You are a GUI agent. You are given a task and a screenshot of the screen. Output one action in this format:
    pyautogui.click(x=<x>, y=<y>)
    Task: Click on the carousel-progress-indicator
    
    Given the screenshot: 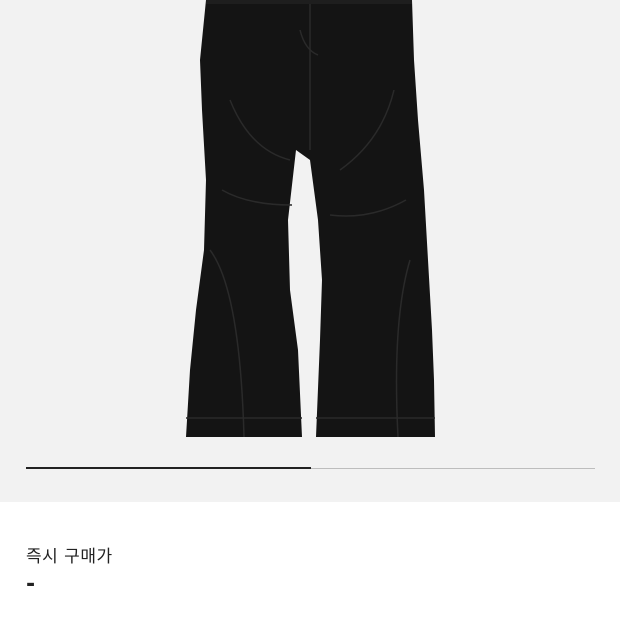 What is the action you would take?
    pyautogui.click(x=168, y=468)
    